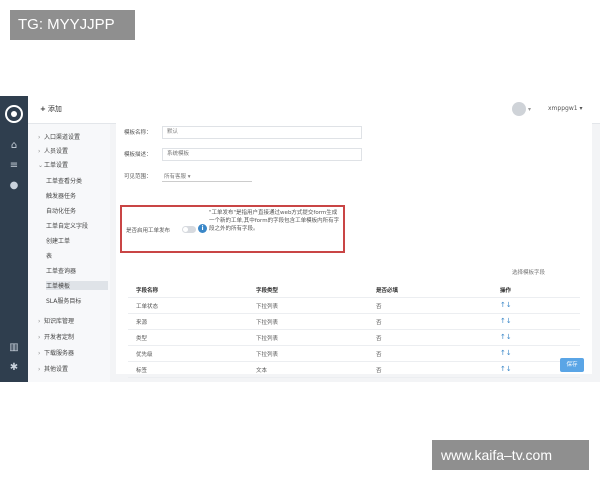 This screenshot has height=480, width=600. What do you see at coordinates (77, 270) in the screenshot?
I see `sidebar-subitem-ticket-query: 工单查询器` at bounding box center [77, 270].